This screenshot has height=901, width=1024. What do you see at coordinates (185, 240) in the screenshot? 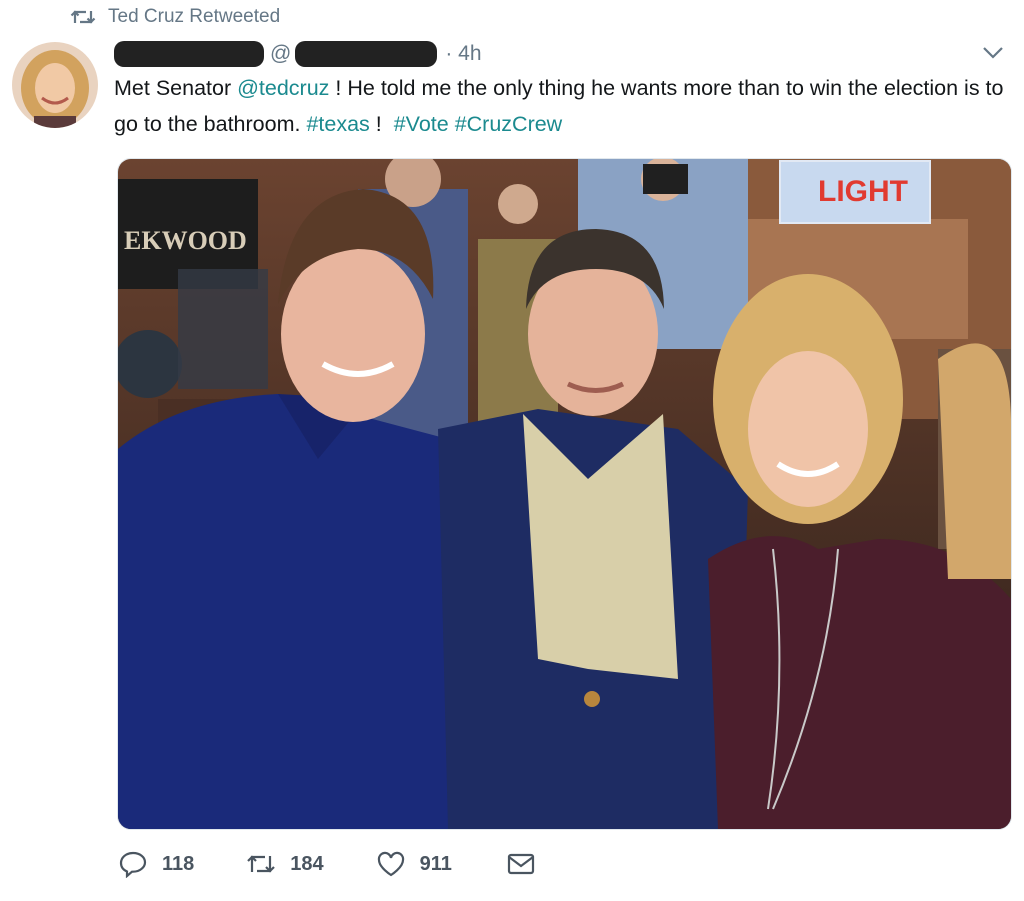
I see `stage-sign-text: EKWOOD` at bounding box center [185, 240].